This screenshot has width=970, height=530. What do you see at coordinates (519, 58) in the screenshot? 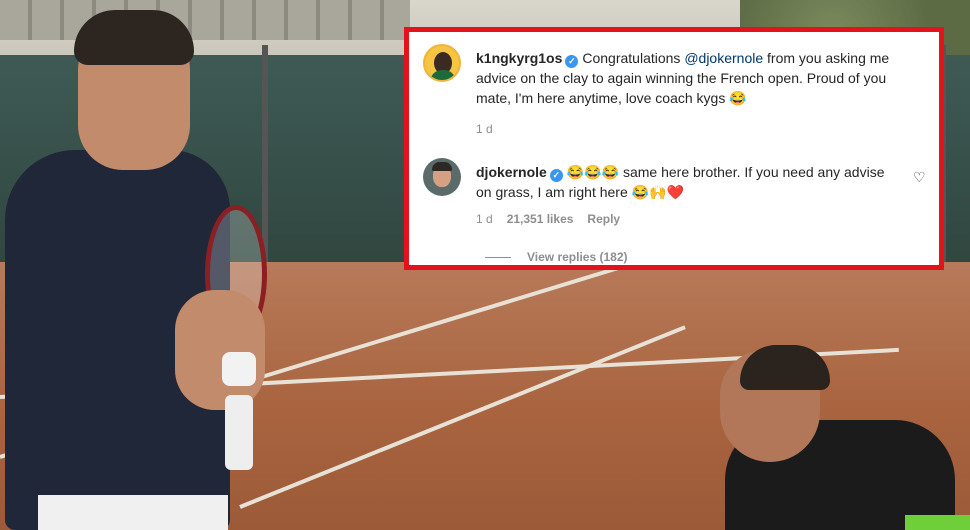
I see `username: k1ngkyrg1os` at bounding box center [519, 58].